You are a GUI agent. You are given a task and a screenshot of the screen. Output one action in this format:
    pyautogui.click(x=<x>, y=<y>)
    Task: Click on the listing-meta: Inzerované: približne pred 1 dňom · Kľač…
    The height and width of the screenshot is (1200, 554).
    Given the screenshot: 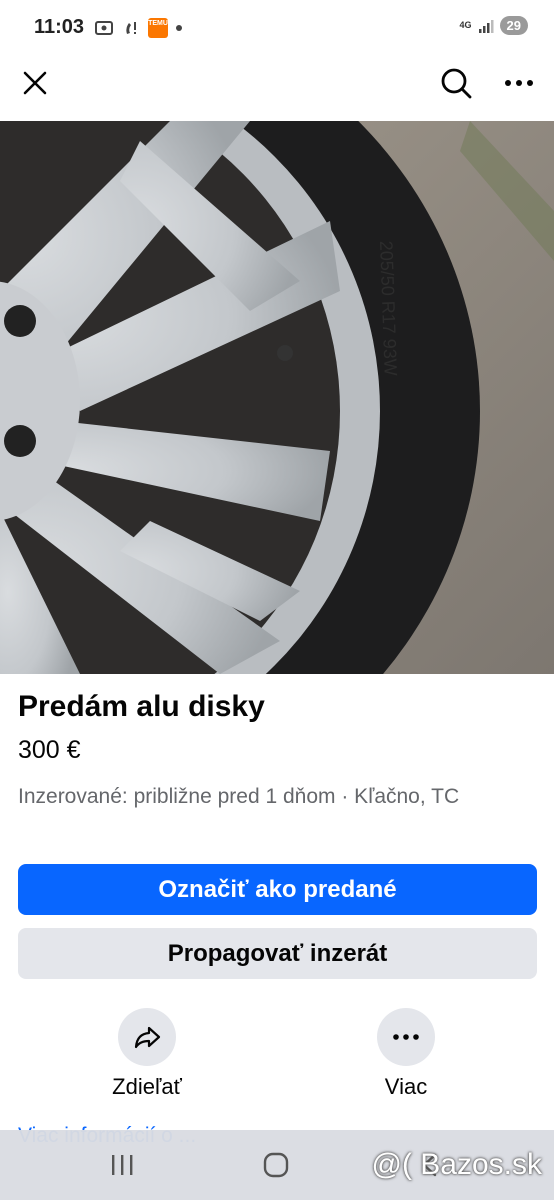 What is the action you would take?
    pyautogui.click(x=239, y=796)
    